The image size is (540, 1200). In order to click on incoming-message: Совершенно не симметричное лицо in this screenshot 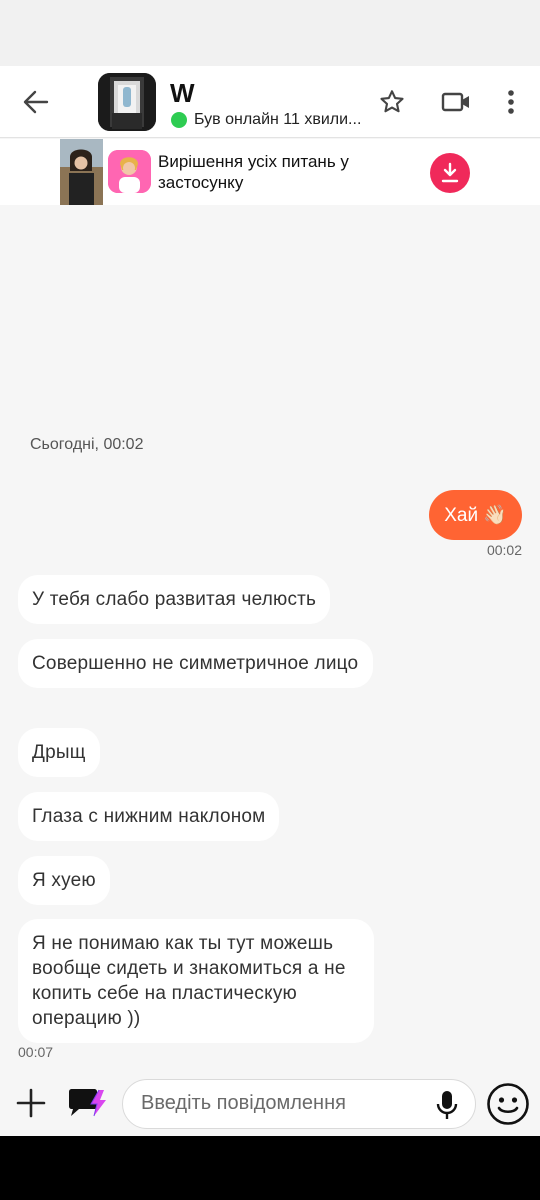, I will do `click(195, 663)`.